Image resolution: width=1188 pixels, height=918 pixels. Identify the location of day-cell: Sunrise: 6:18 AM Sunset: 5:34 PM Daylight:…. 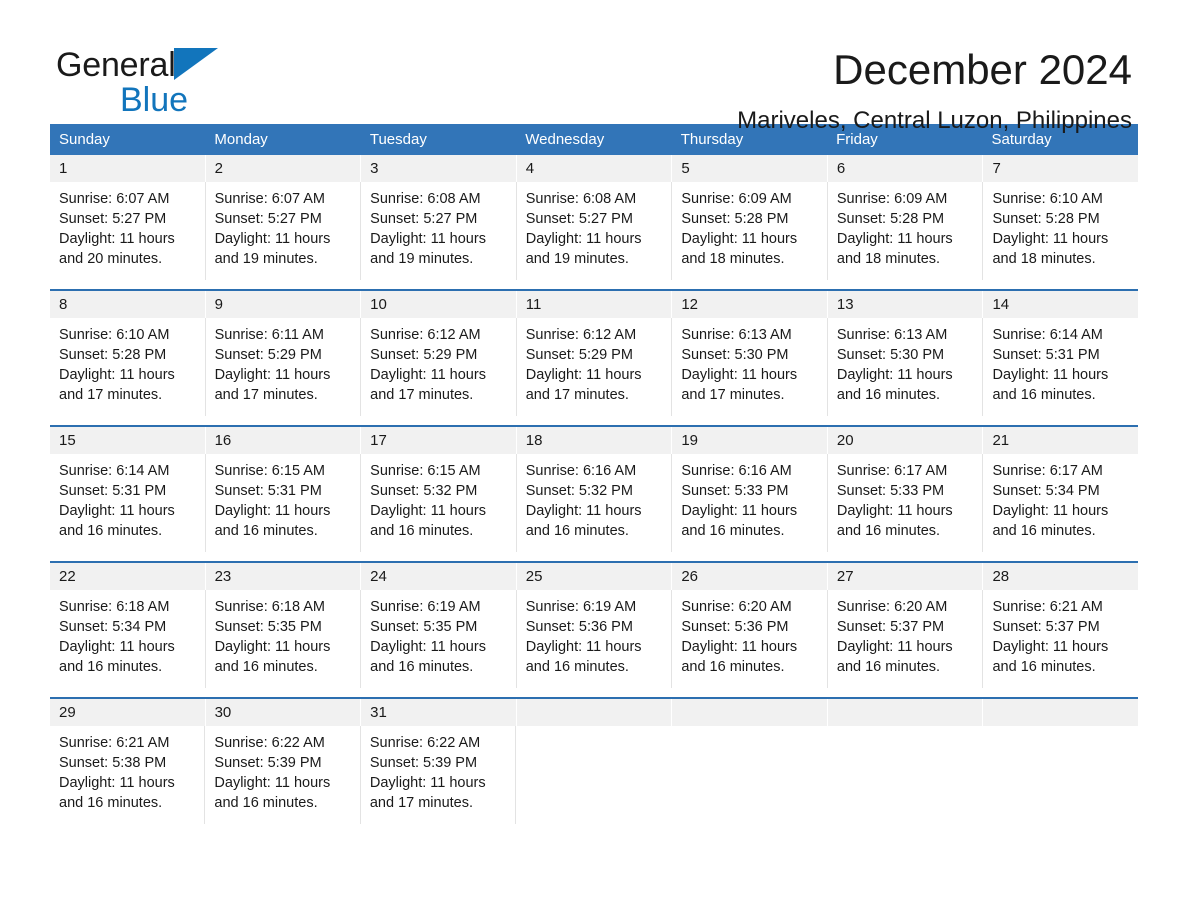
(128, 639).